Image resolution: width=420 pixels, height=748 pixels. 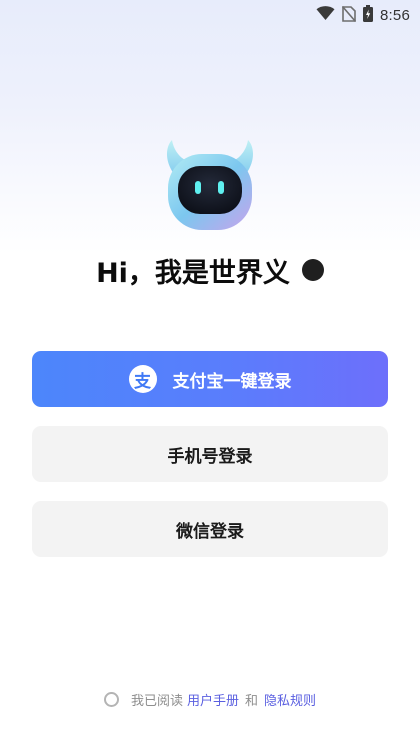 I want to click on status-time: 8:56, so click(x=395, y=15).